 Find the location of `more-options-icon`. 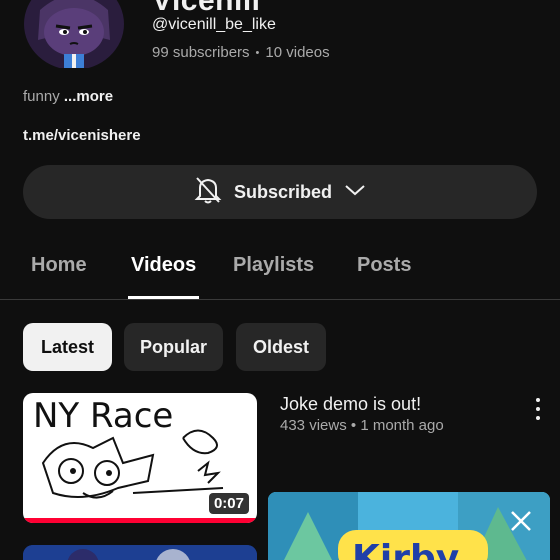

more-options-icon is located at coordinates (538, 409).